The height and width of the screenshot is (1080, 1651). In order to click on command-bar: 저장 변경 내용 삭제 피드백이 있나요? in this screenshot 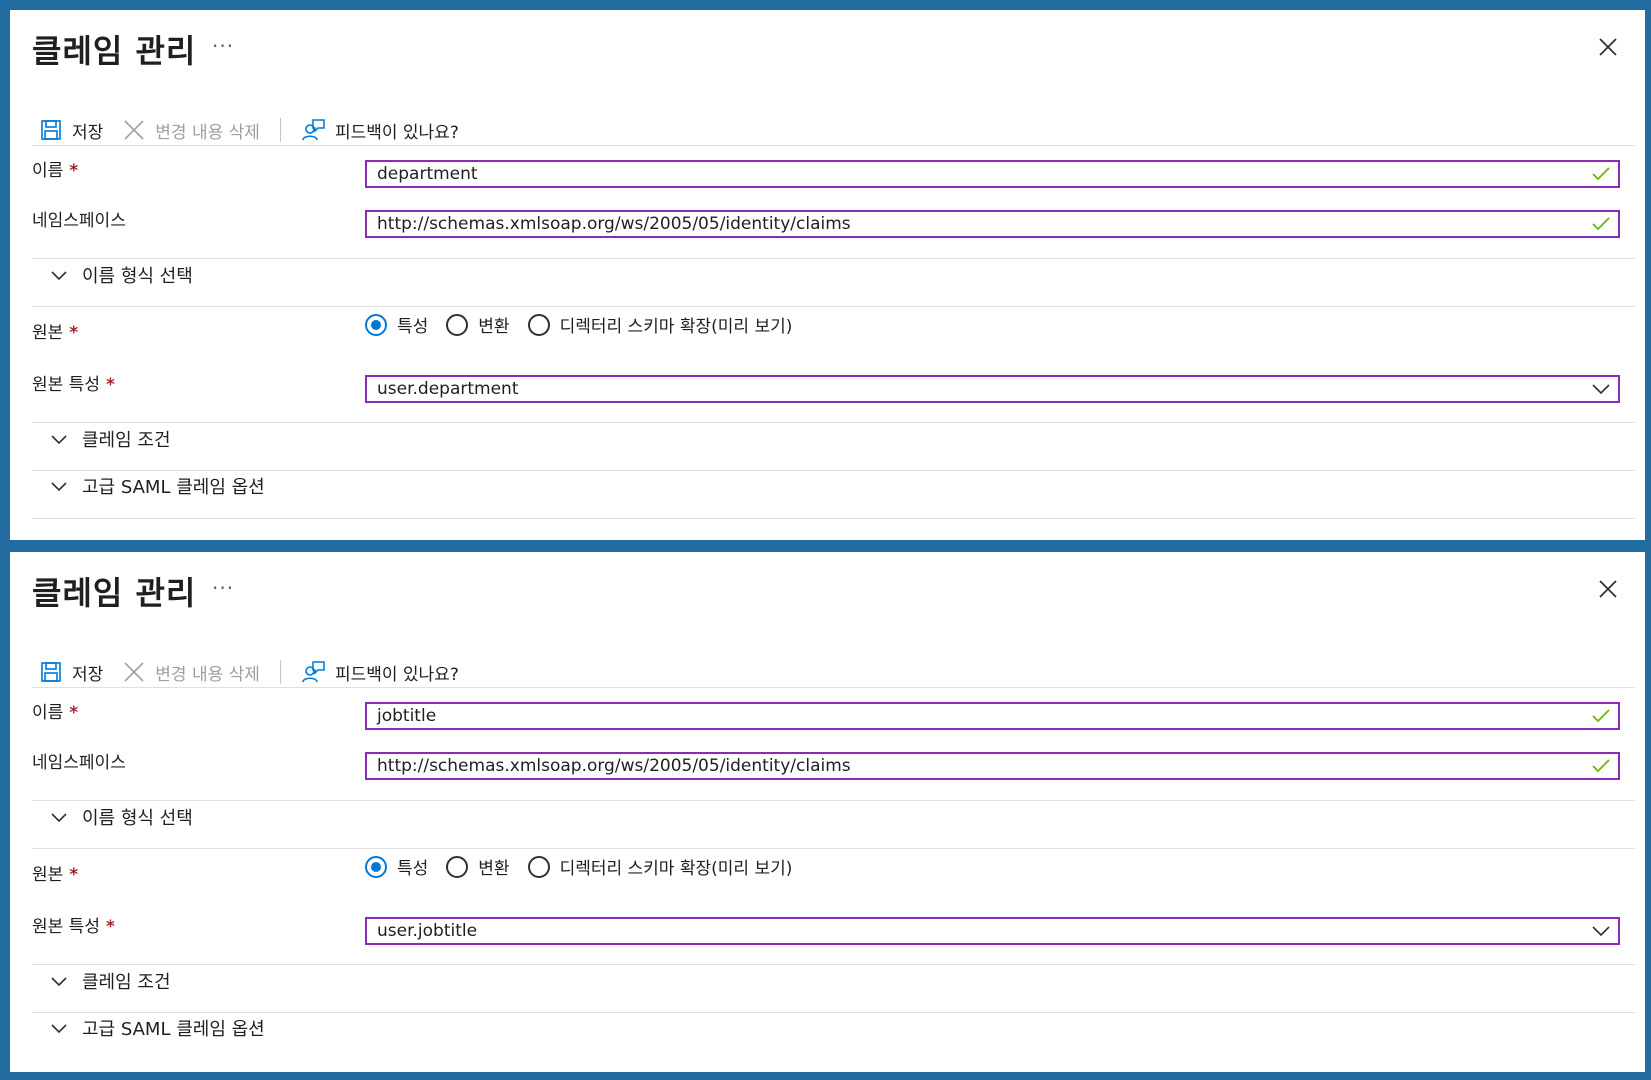, I will do `click(249, 130)`.